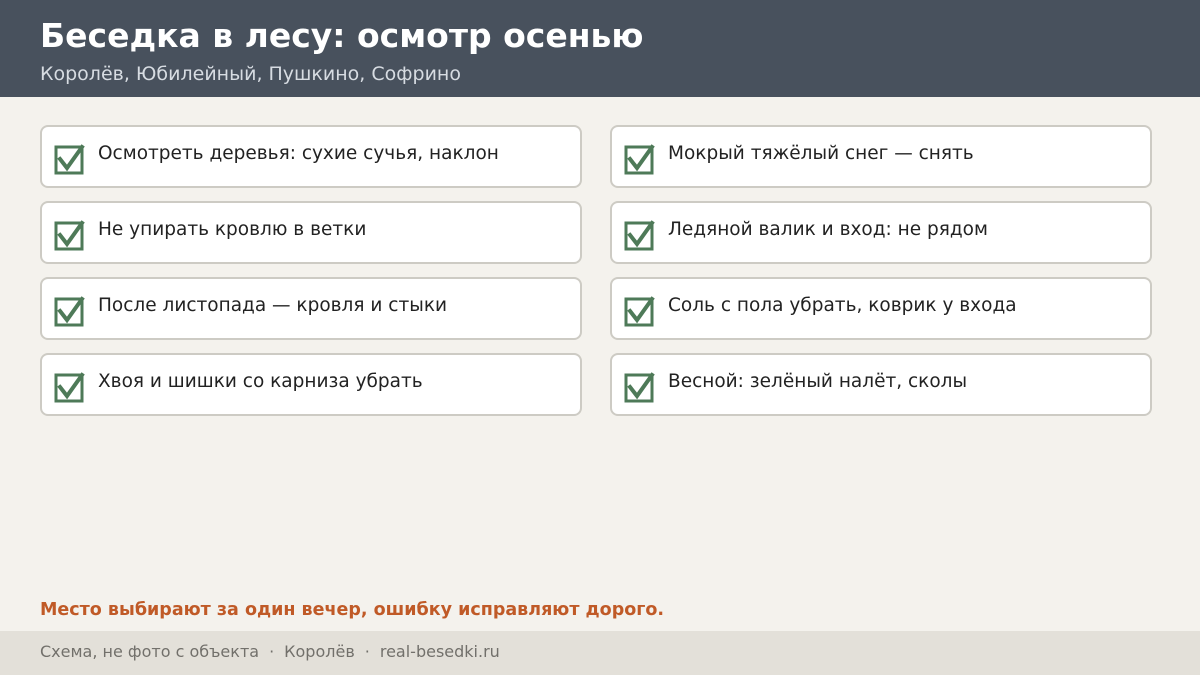 This screenshot has width=1200, height=675. Describe the element at coordinates (342, 35) in the screenshot. I see `page-title: Беседка в лесу: осмотр осенью` at that location.